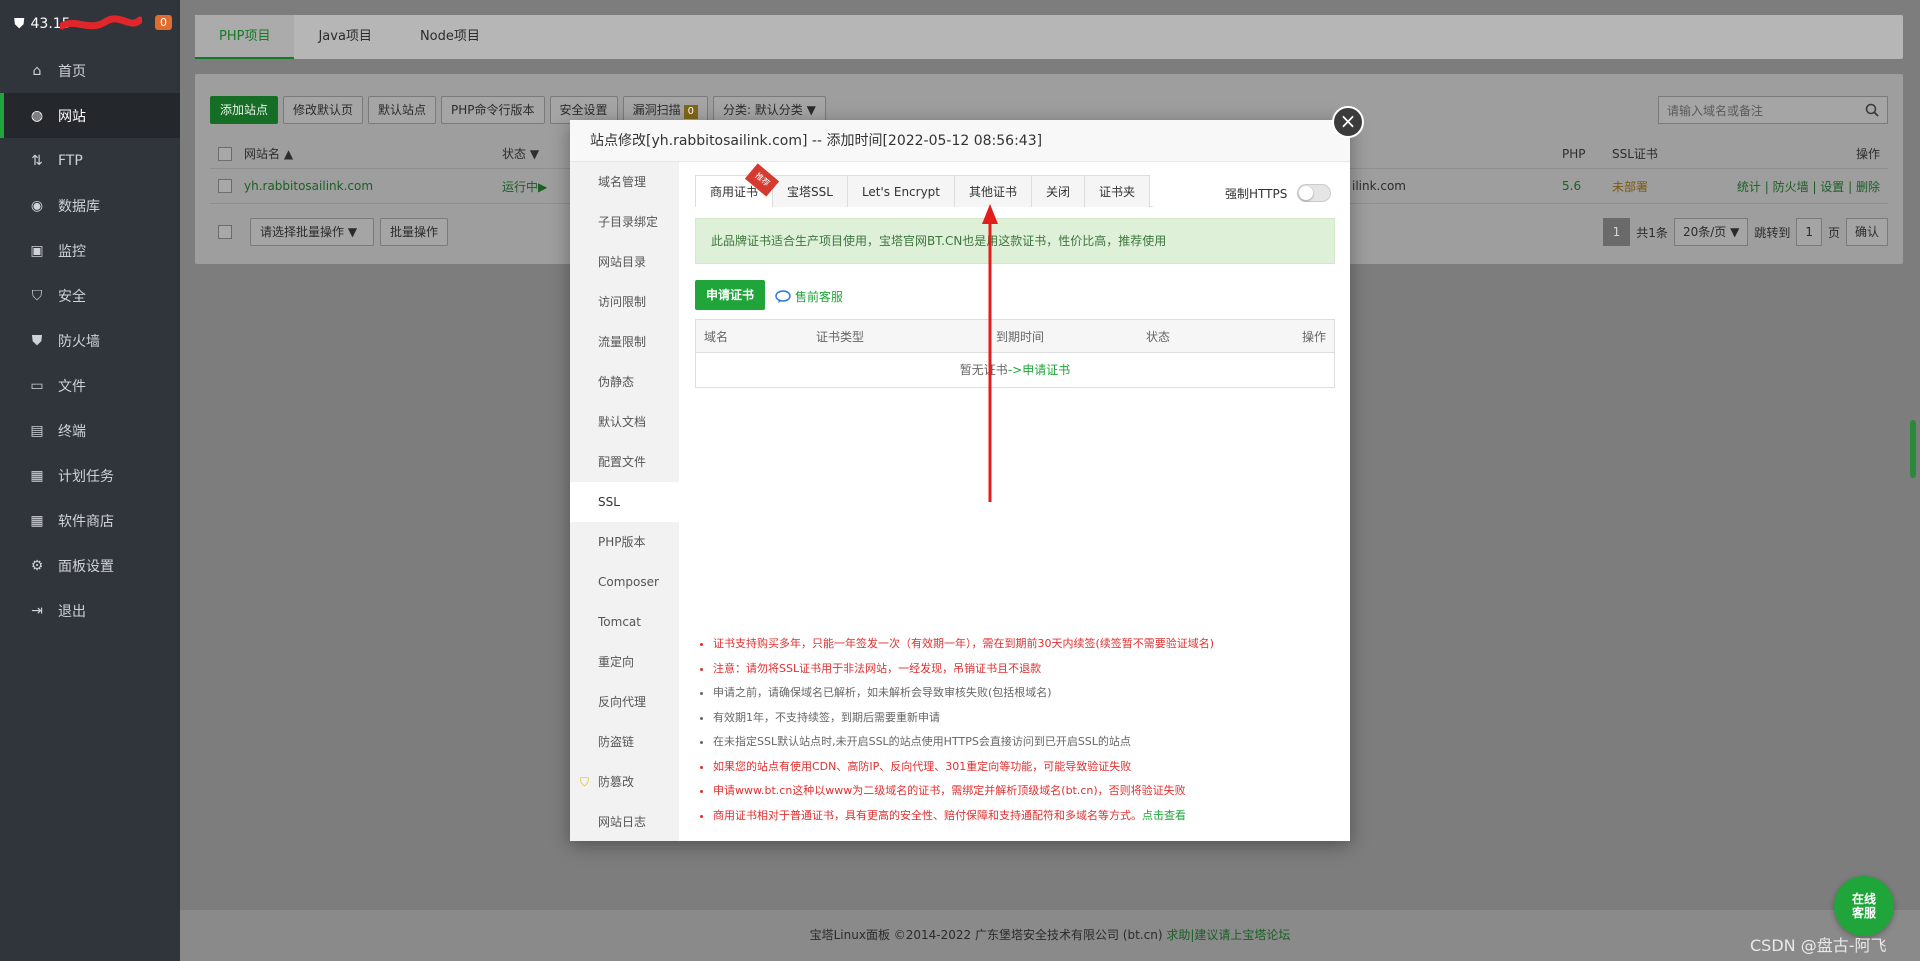  Describe the element at coordinates (1791, 187) in the screenshot. I see `firewall-link: 防火墙` at that location.